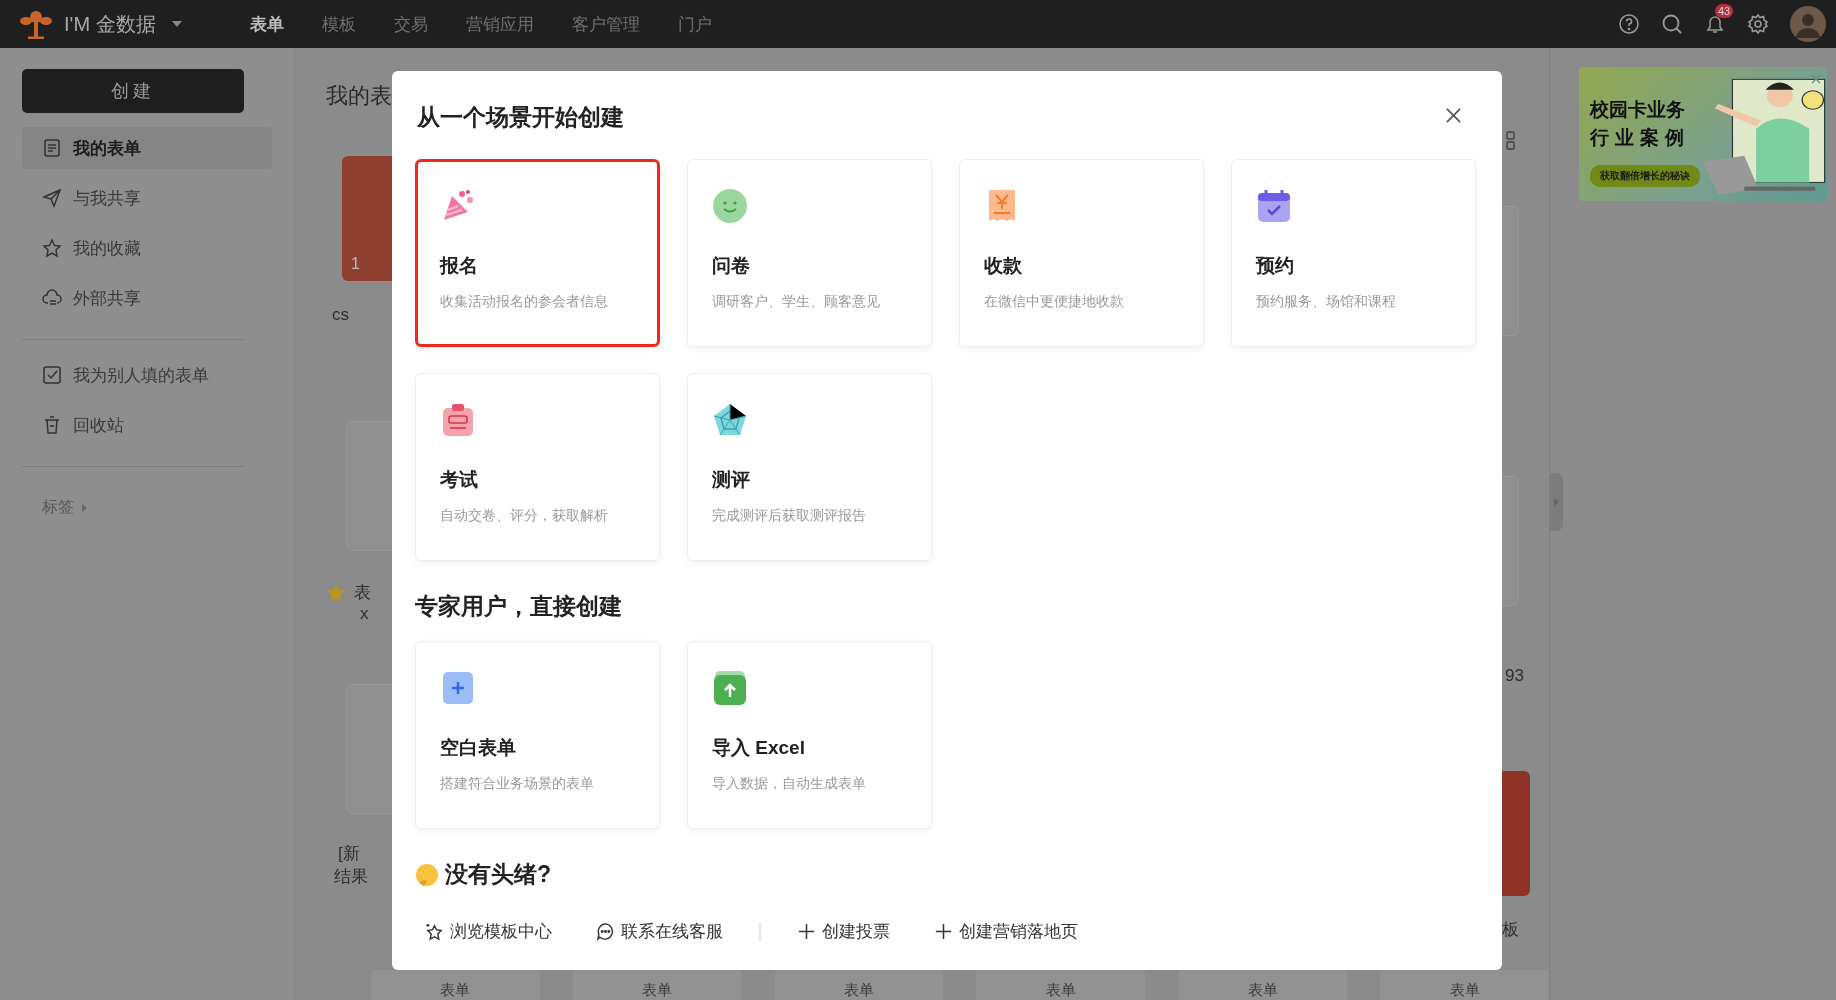 This screenshot has width=1836, height=1000. Describe the element at coordinates (1054, 302) in the screenshot. I see `card-description: 在微信中更便捷地收款` at that location.